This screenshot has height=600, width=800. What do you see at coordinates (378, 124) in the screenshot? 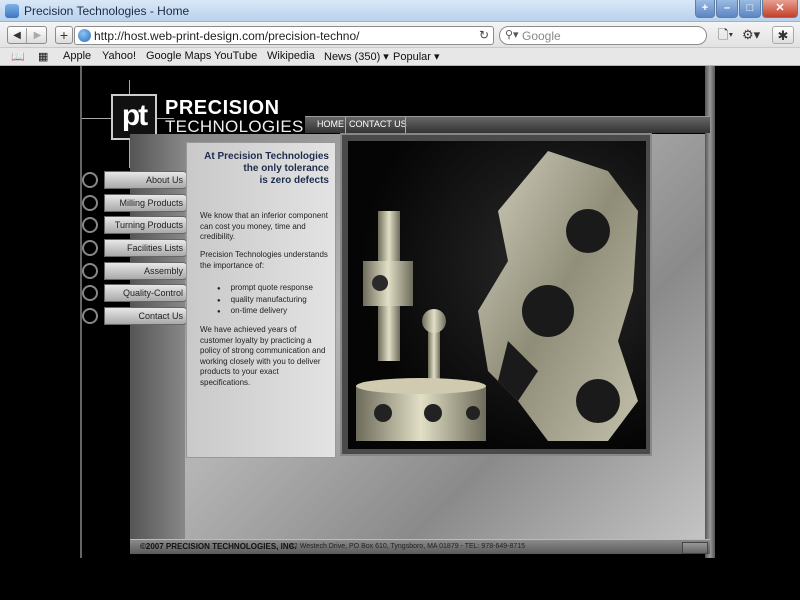
I see `nav-contact-link: CONTACT US` at bounding box center [378, 124].